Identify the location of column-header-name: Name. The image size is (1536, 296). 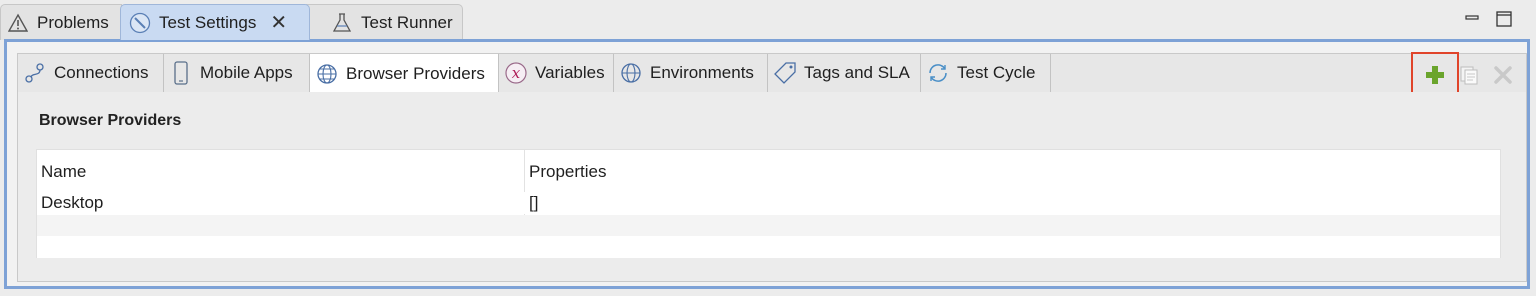
(63, 172).